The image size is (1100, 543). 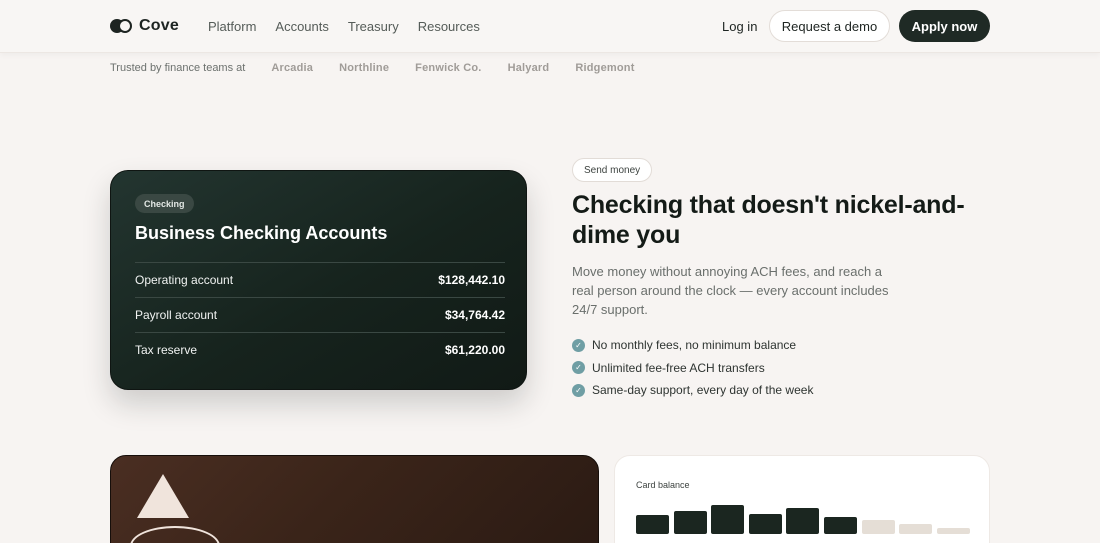 What do you see at coordinates (373, 26) in the screenshot?
I see `nav-item-treasury: Treasury` at bounding box center [373, 26].